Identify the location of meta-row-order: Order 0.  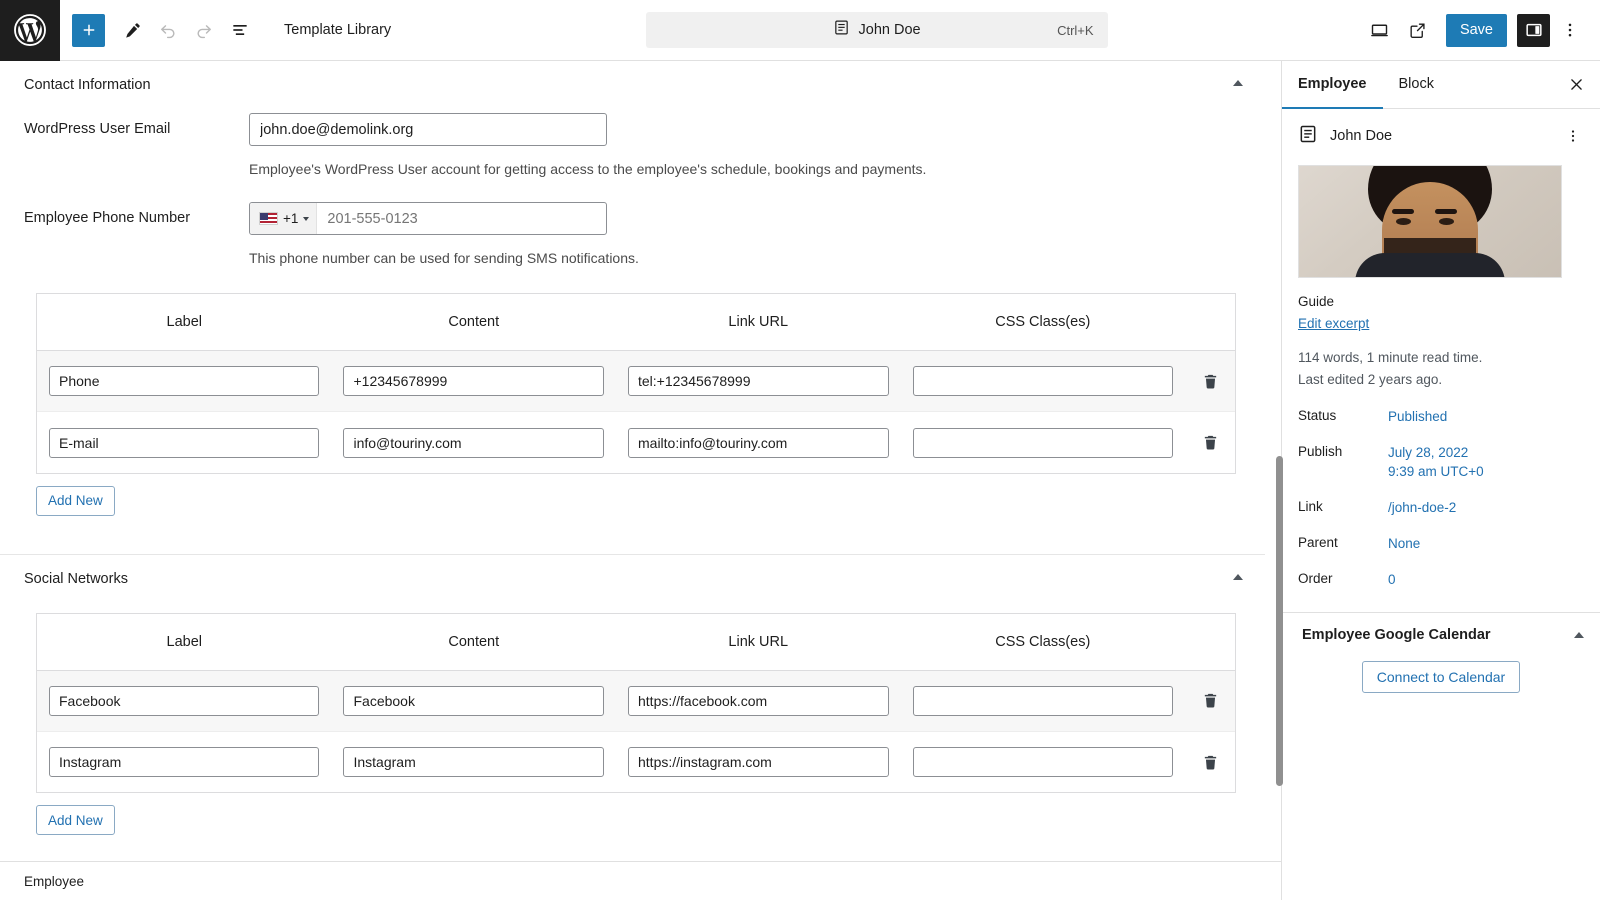
(1441, 580).